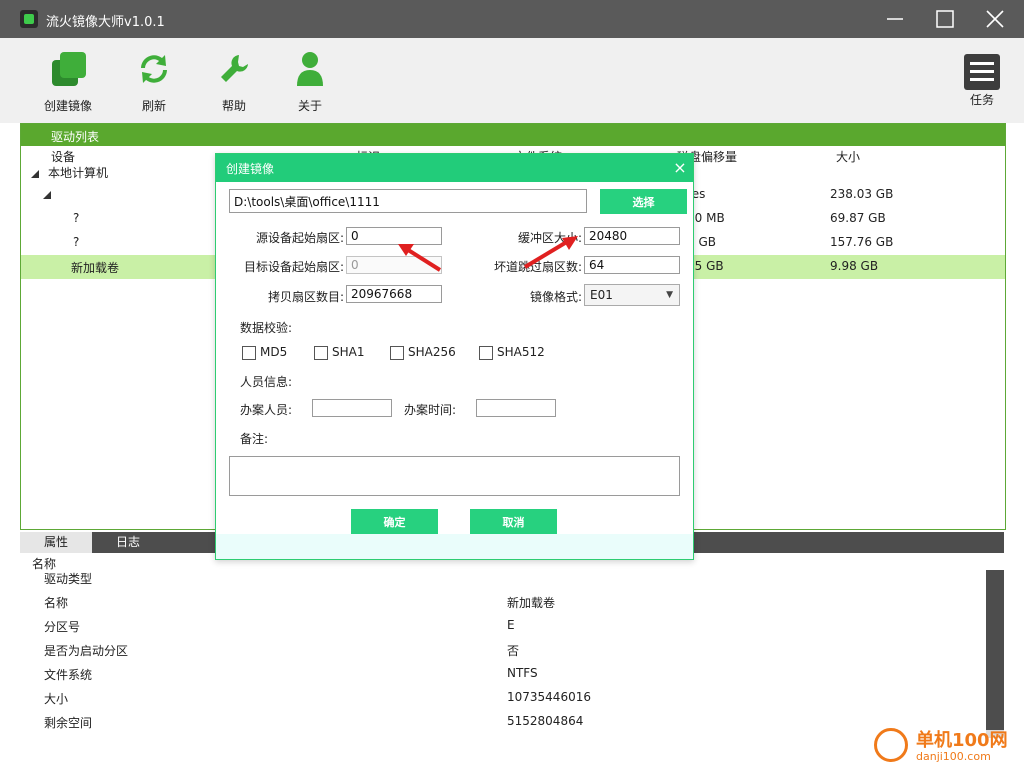 The image size is (1024, 768). I want to click on dst-start-input, so click(394, 265).